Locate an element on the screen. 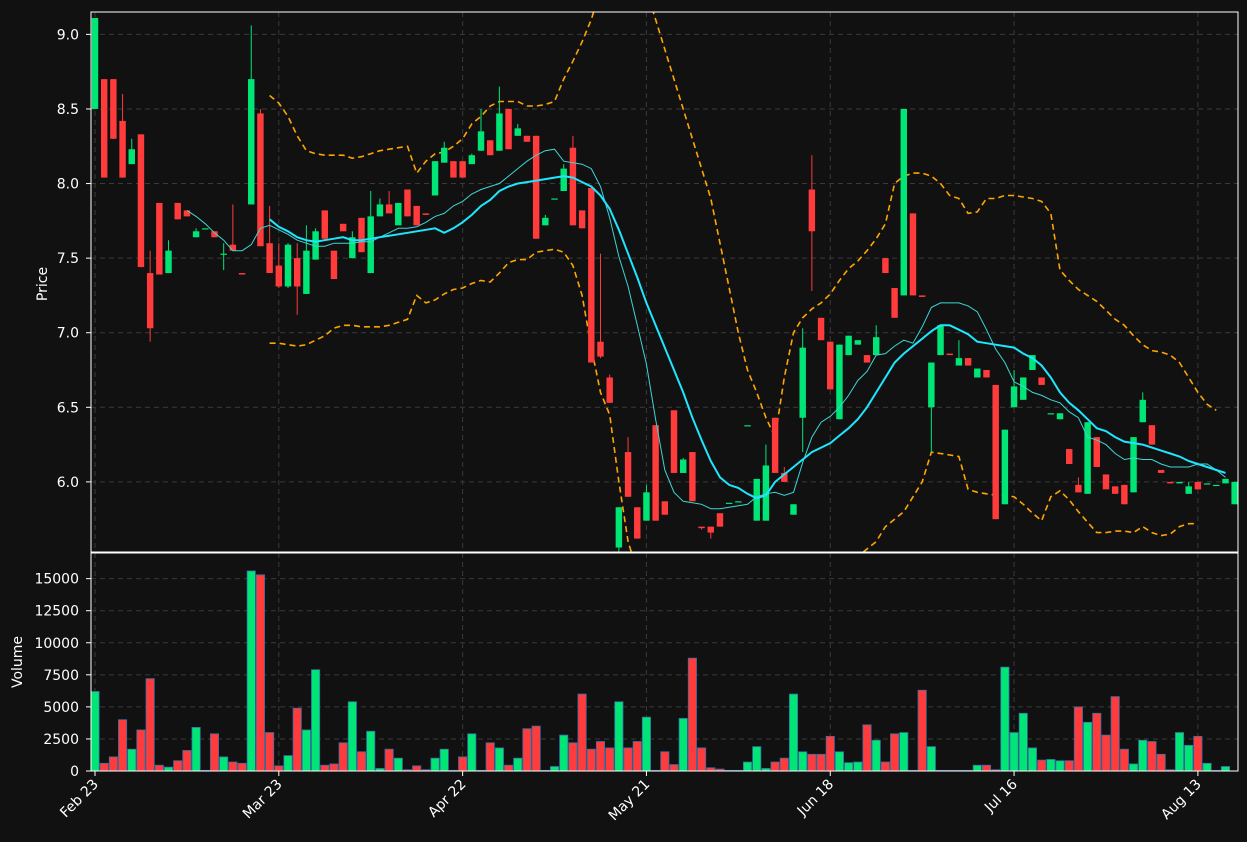 The image size is (1247, 842). price-tick-label: 7.0 is located at coordinates (68, 334).